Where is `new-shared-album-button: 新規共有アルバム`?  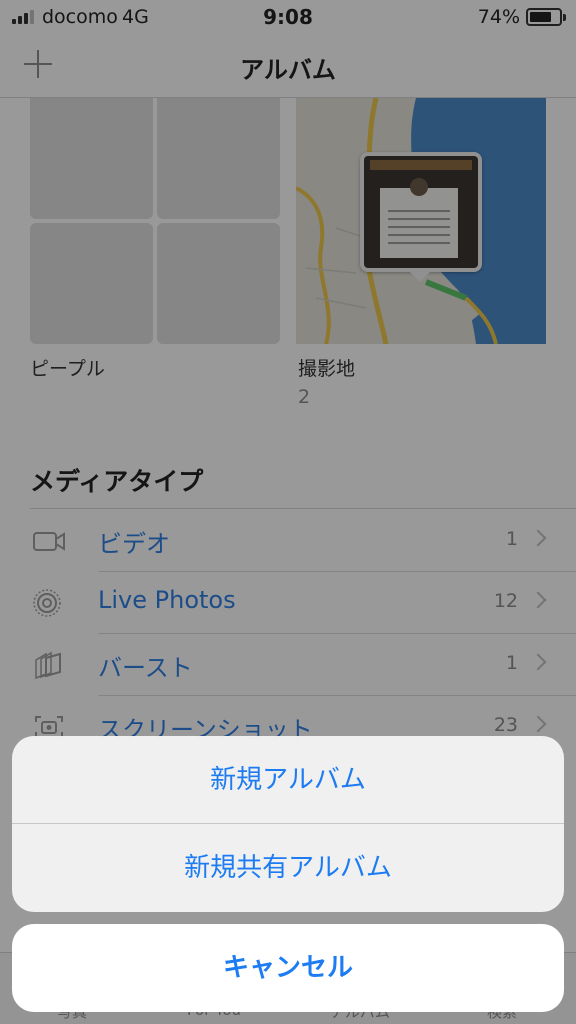
new-shared-album-button: 新規共有アルバム is located at coordinates (288, 868).